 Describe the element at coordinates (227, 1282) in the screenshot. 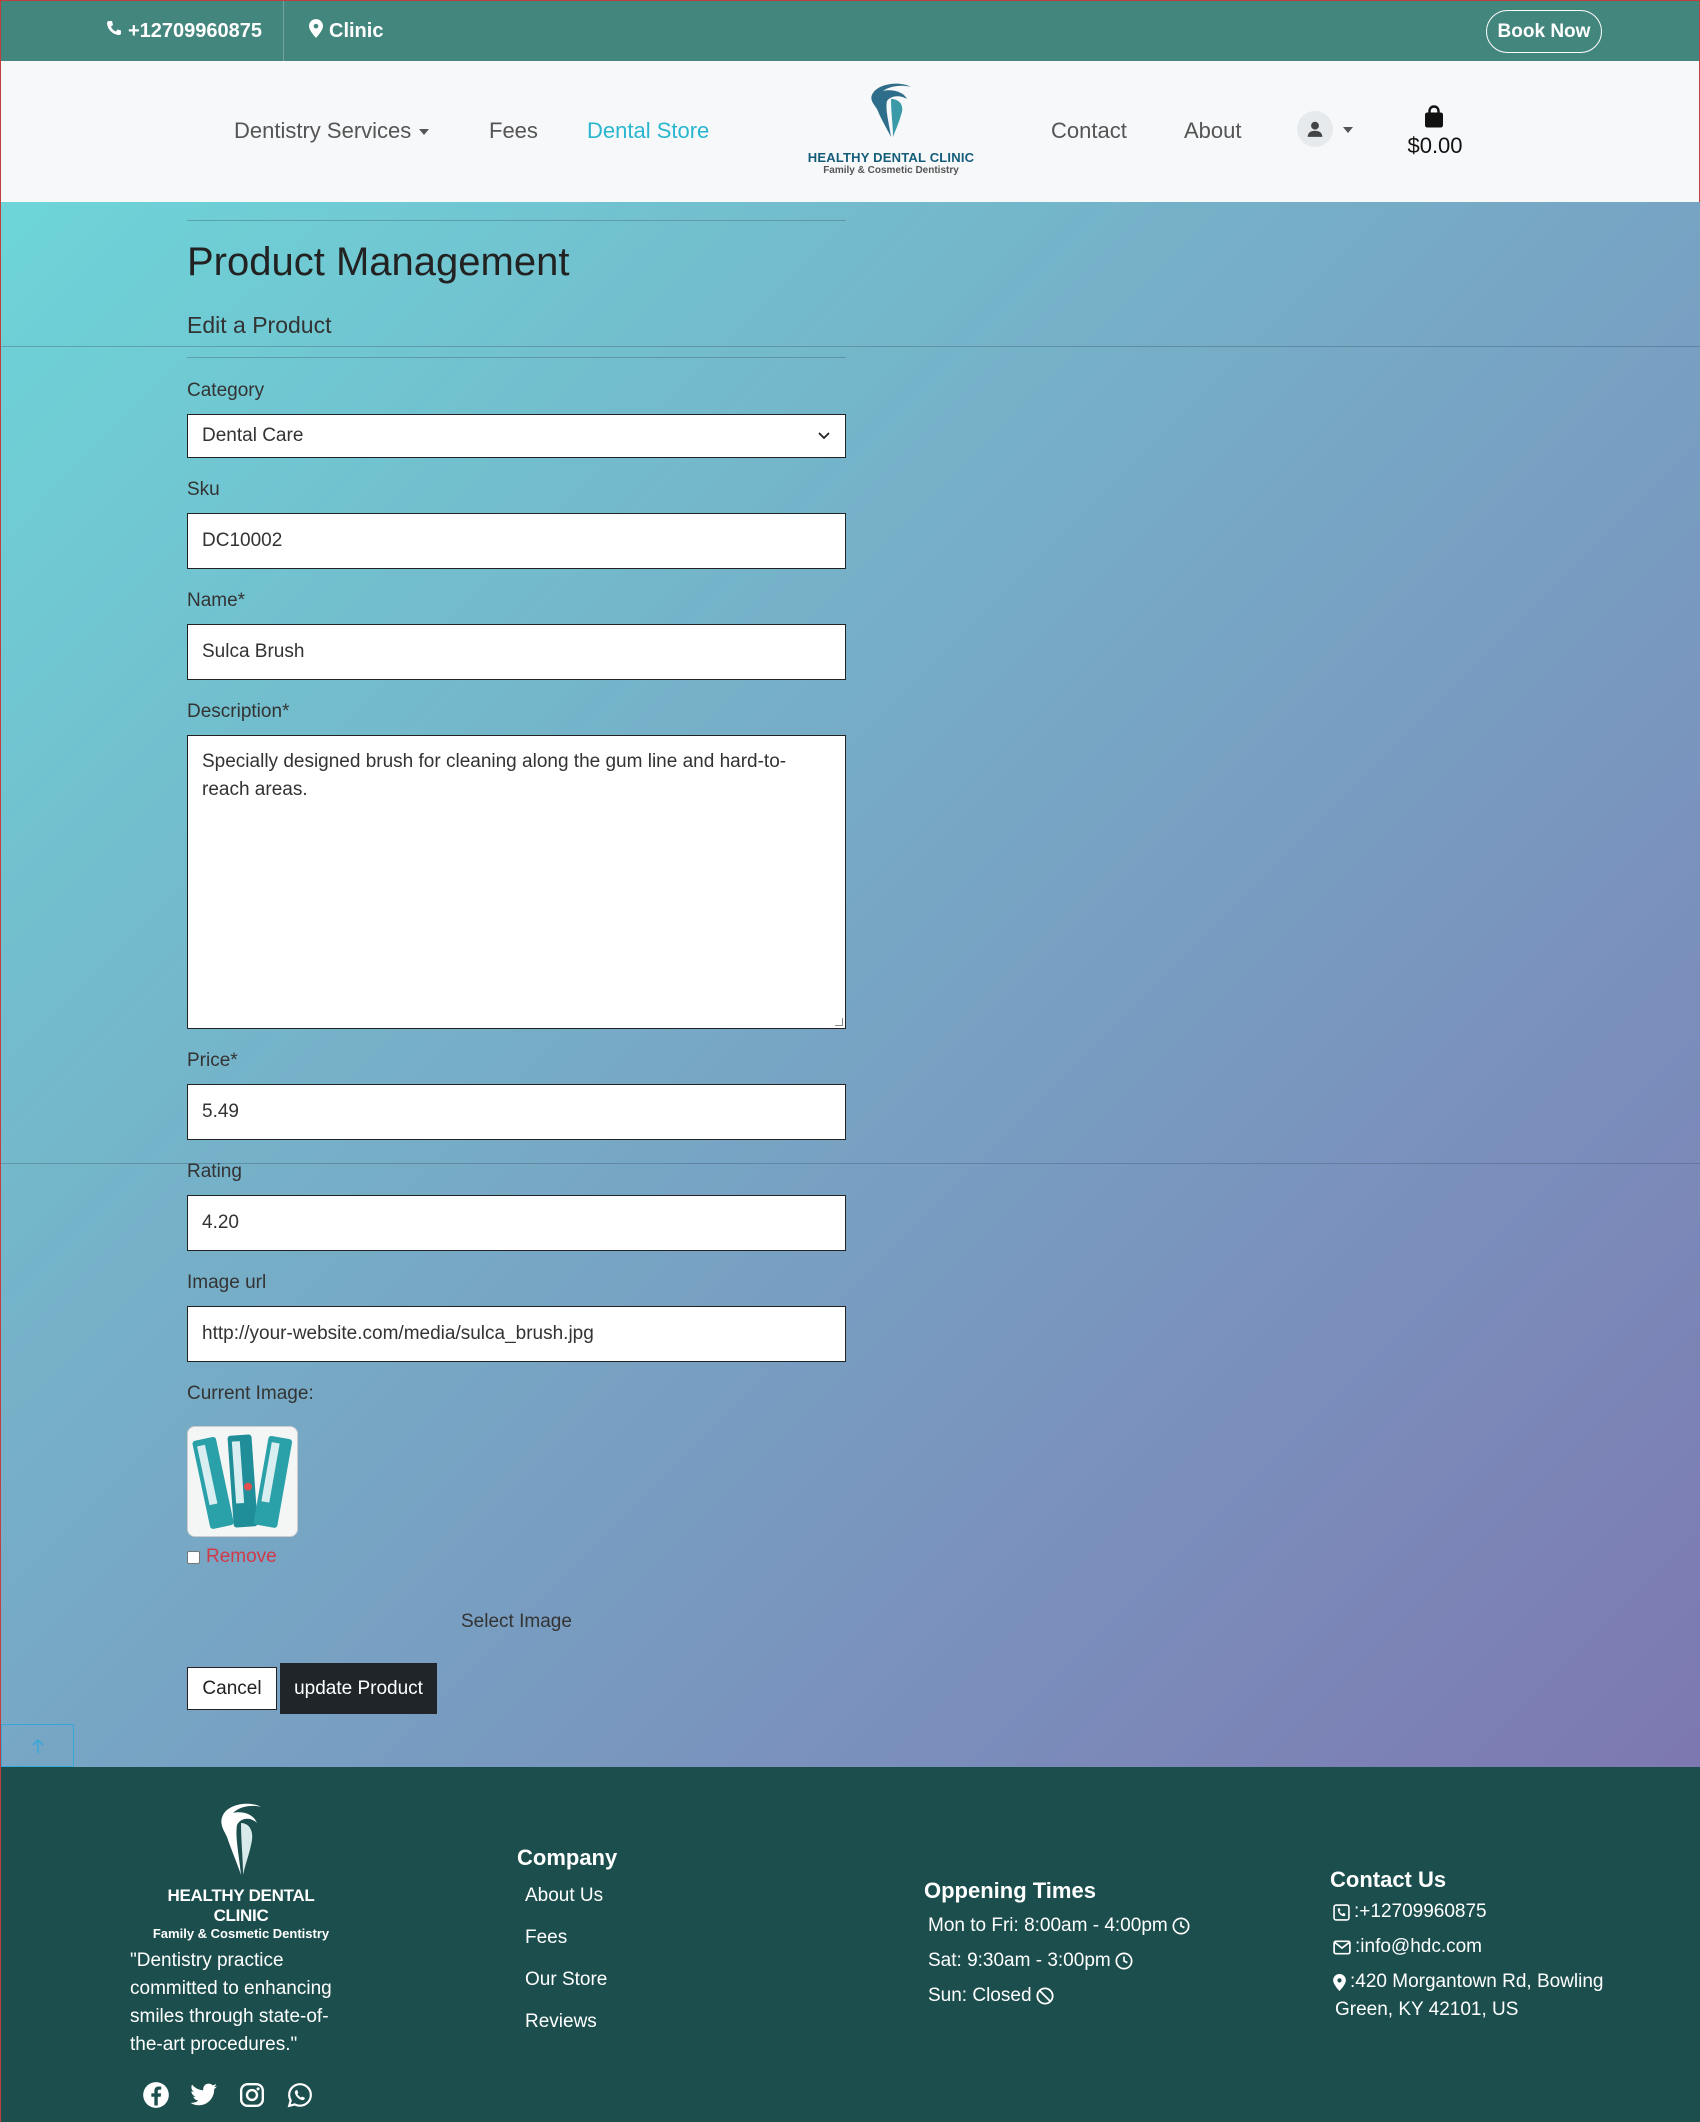

I see `image-url-label: Image url` at that location.